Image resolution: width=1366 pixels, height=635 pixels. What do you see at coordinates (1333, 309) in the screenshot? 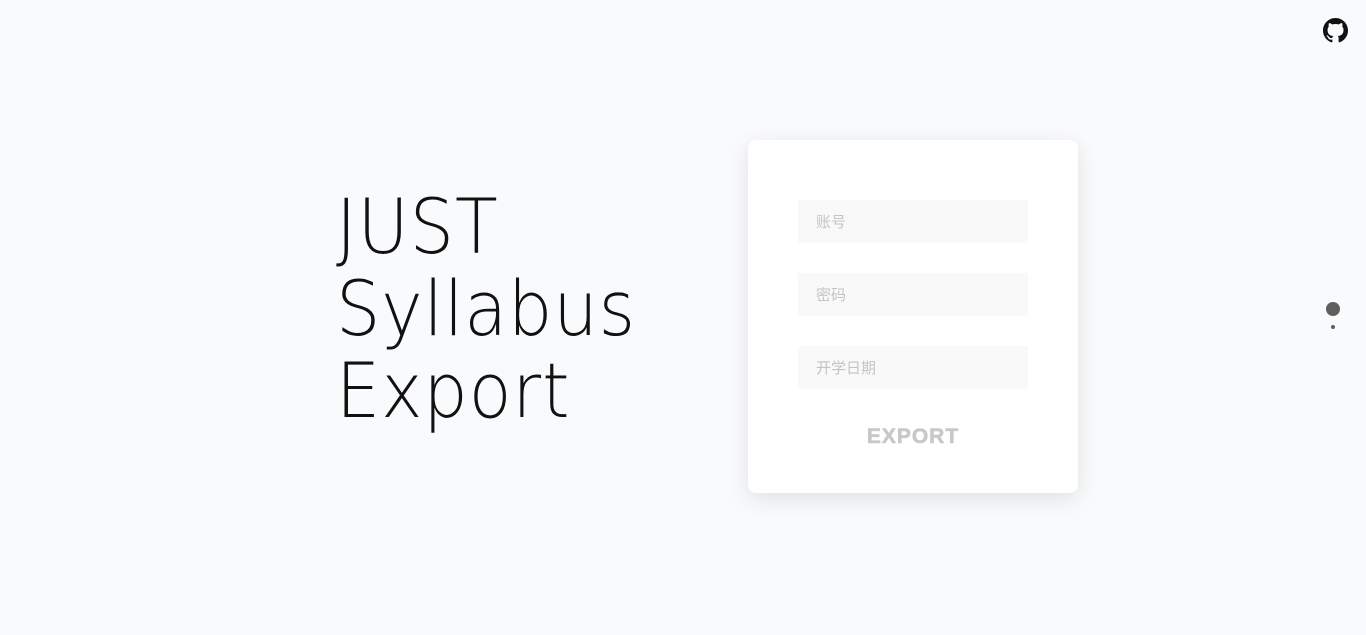
I see `page-dot-active` at bounding box center [1333, 309].